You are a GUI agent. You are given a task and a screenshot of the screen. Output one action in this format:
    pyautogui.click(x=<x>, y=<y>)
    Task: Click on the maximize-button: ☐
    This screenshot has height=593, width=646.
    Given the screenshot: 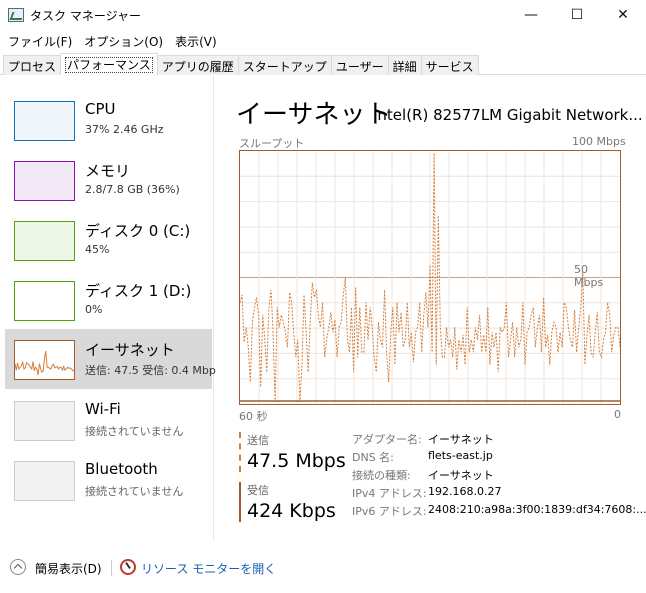 What is the action you would take?
    pyautogui.click(x=577, y=15)
    